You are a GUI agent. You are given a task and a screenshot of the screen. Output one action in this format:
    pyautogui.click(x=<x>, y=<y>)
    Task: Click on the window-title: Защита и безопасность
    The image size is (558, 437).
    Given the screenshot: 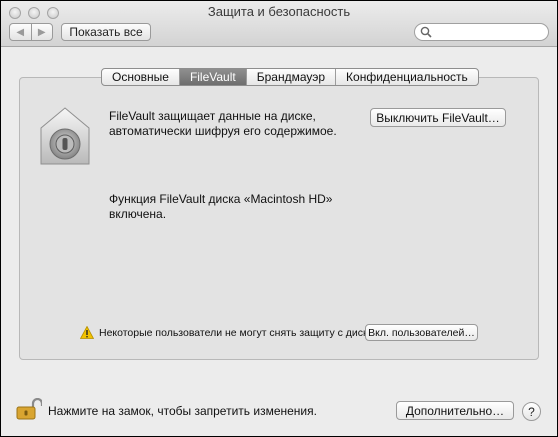 What is the action you would take?
    pyautogui.click(x=279, y=11)
    